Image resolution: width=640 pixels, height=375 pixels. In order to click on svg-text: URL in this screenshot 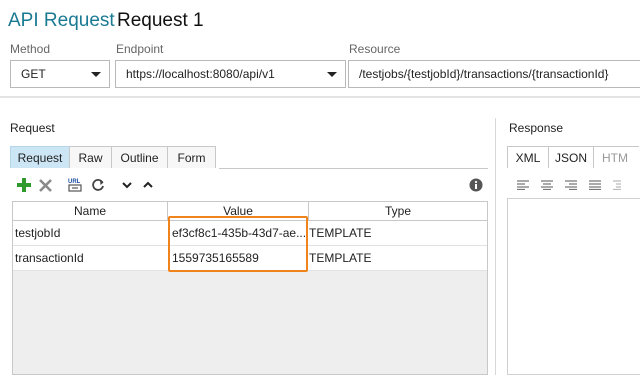, I will do `click(74, 182)`.